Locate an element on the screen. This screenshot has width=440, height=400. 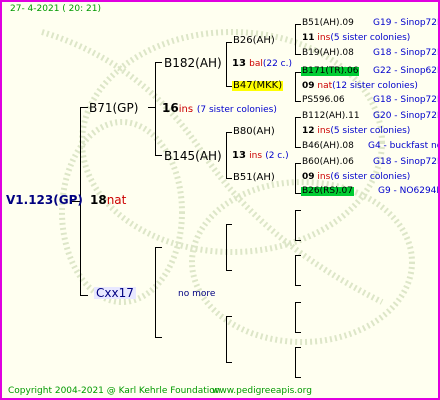
gen4-year: 11 ins(5 sister colonies) is located at coordinates (356, 38).